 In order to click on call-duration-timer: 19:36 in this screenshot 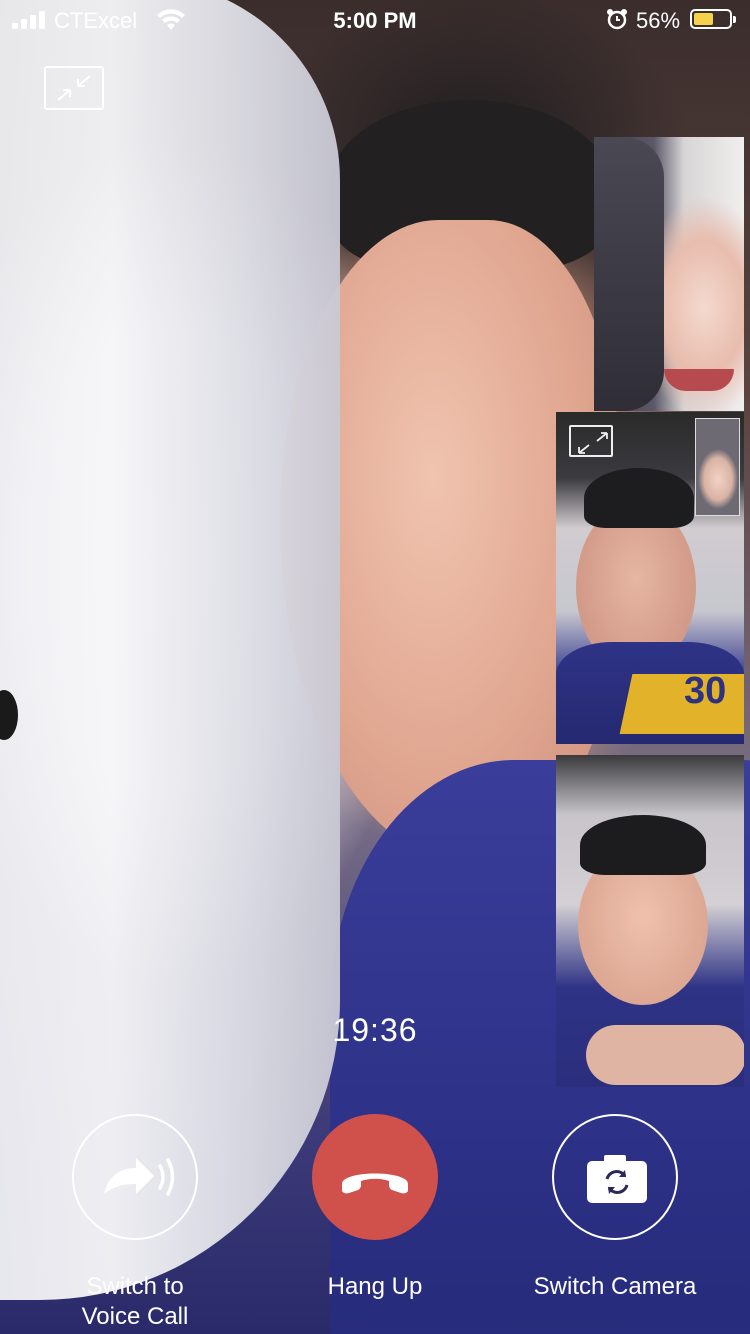, I will do `click(375, 1030)`.